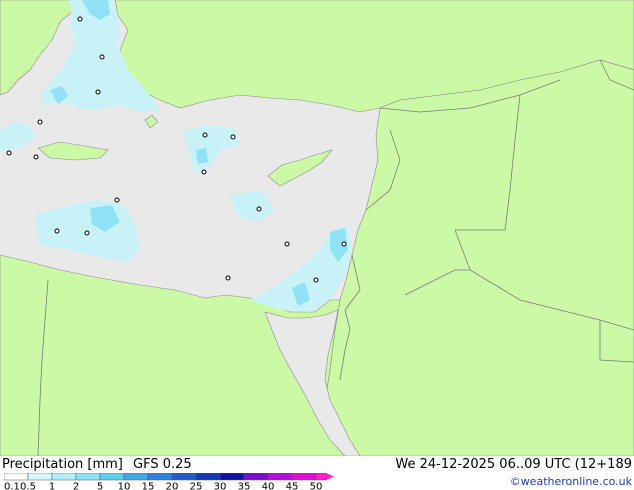 The width and height of the screenshot is (634, 490). I want to click on scale-tick-label: 30, so click(220, 486).